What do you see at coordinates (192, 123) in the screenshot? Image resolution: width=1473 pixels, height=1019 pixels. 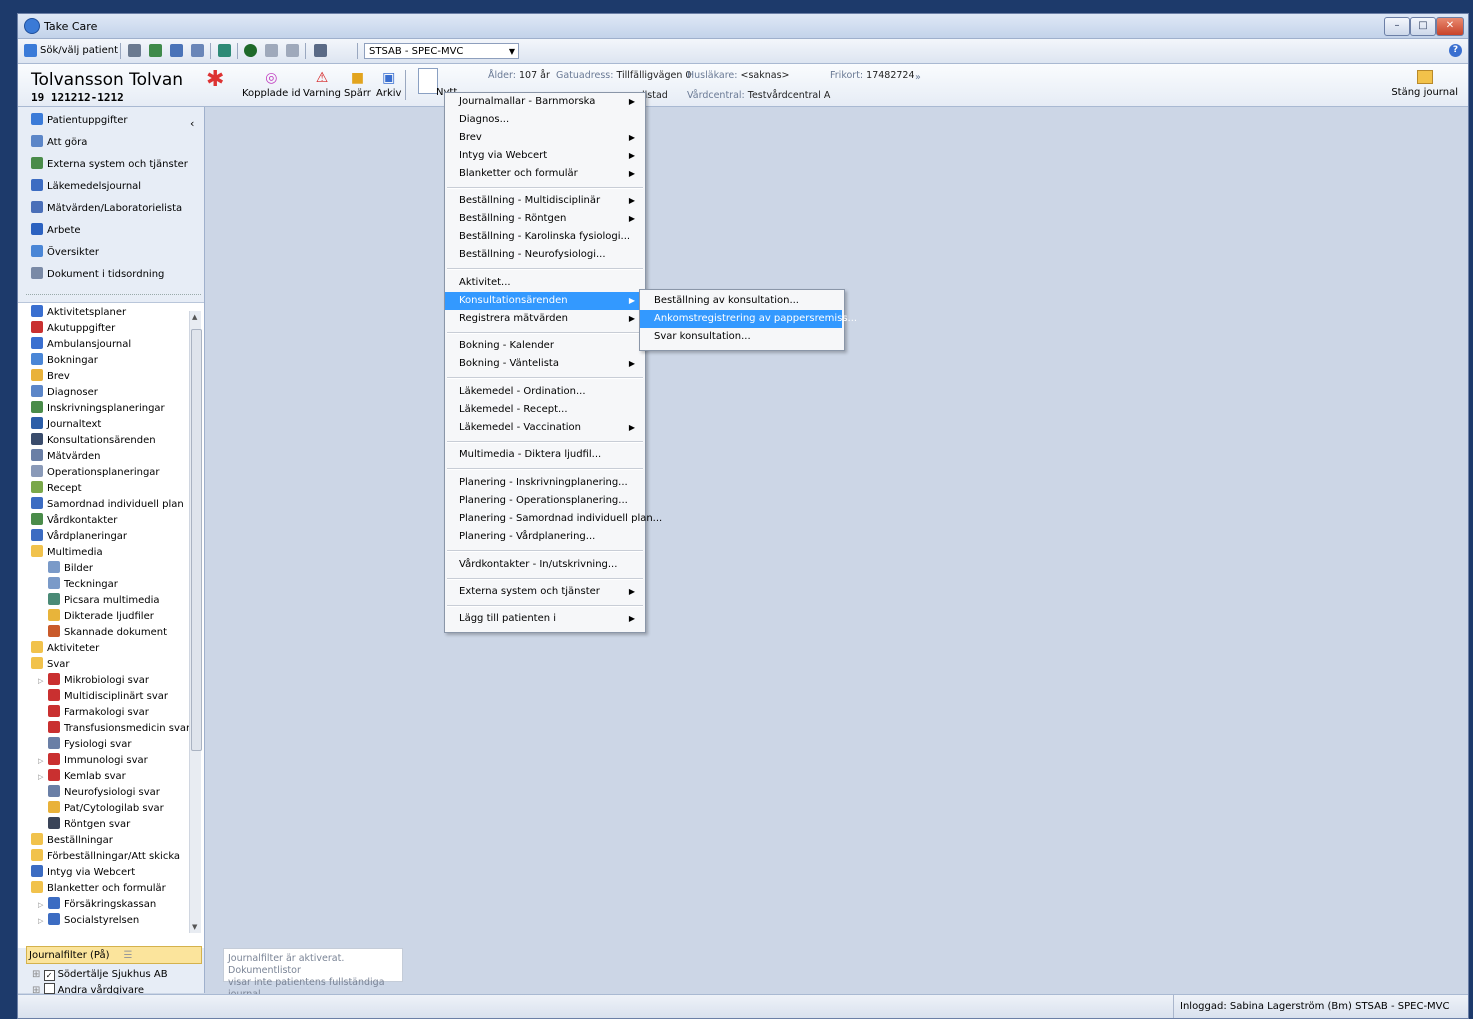 I see `collapse-sidebar-icon: ‹` at bounding box center [192, 123].